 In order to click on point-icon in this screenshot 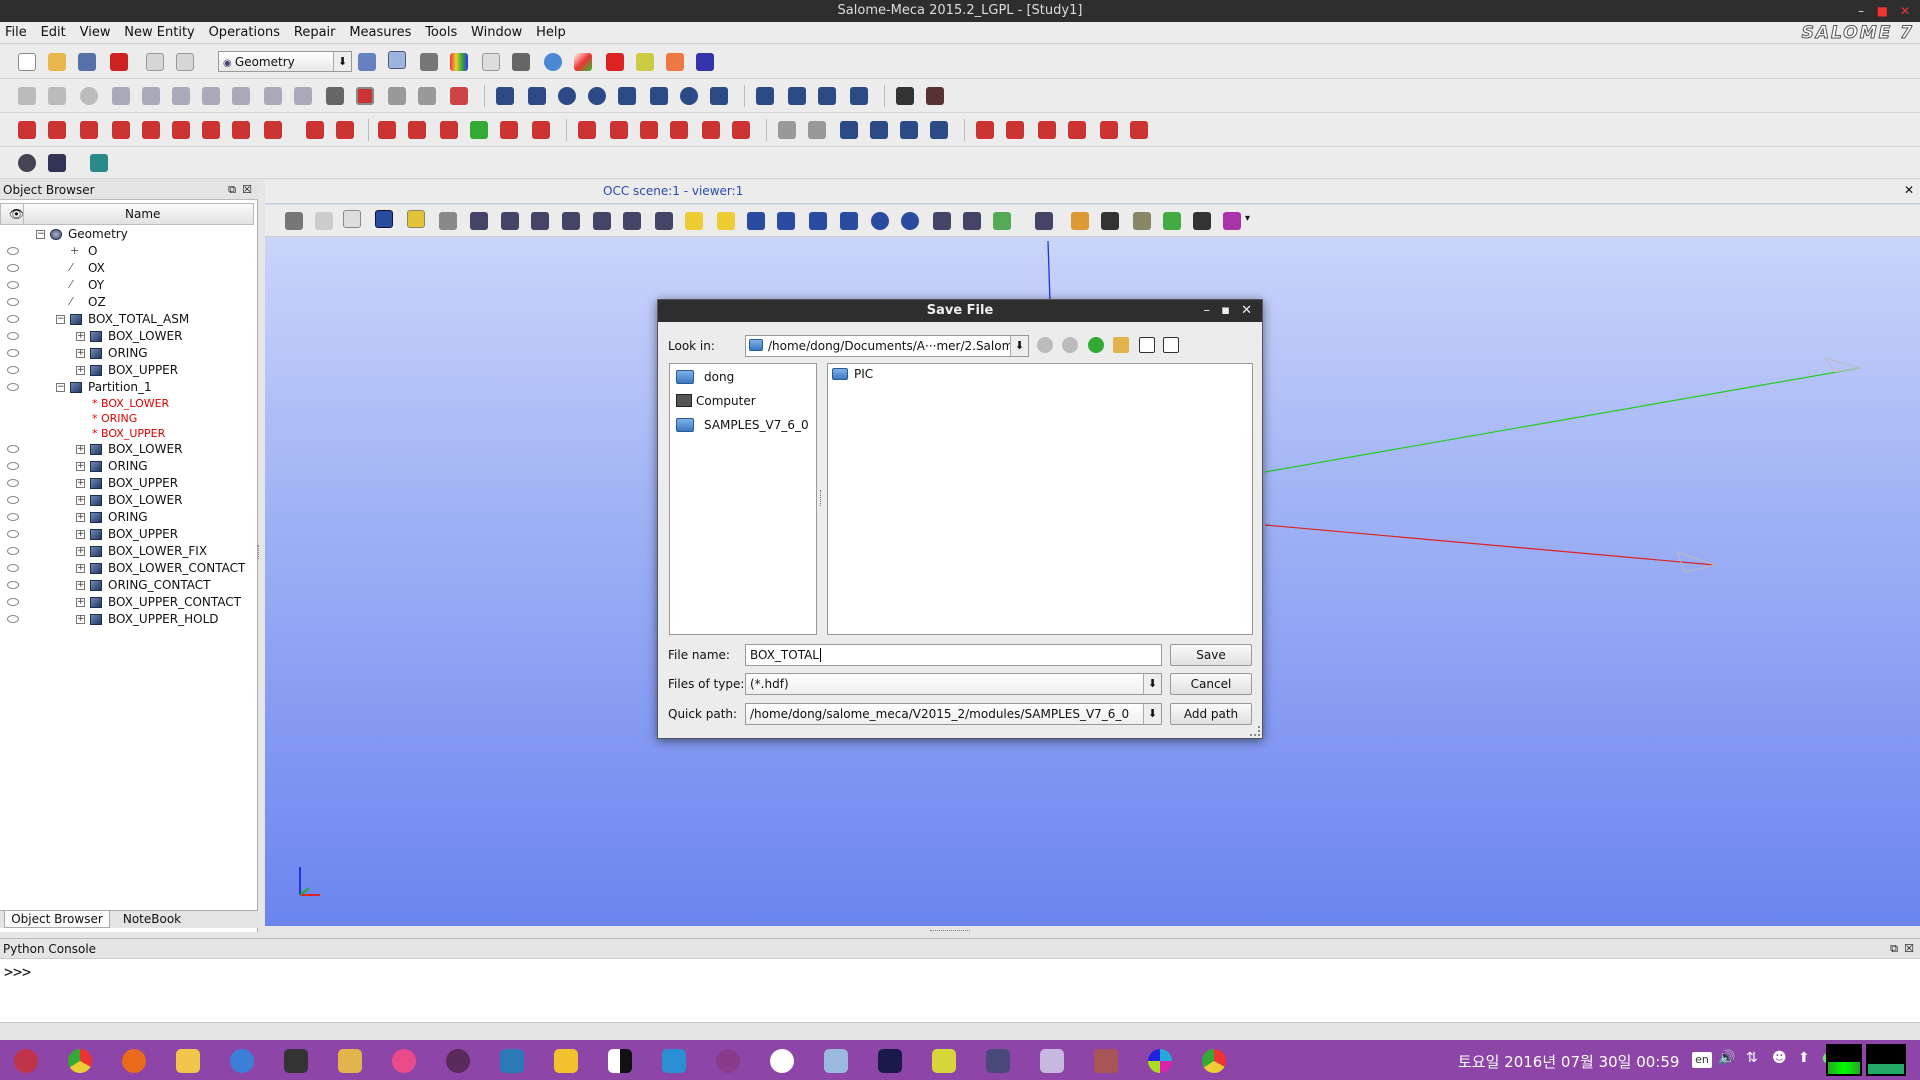, I will do `click(27, 96)`.